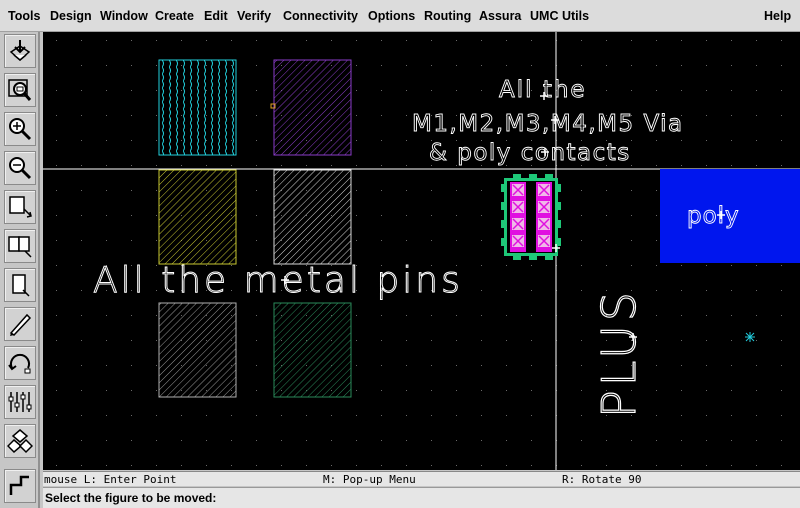 The height and width of the screenshot is (508, 800). Describe the element at coordinates (197, 217) in the screenshot. I see `metal-pin-m3` at that location.